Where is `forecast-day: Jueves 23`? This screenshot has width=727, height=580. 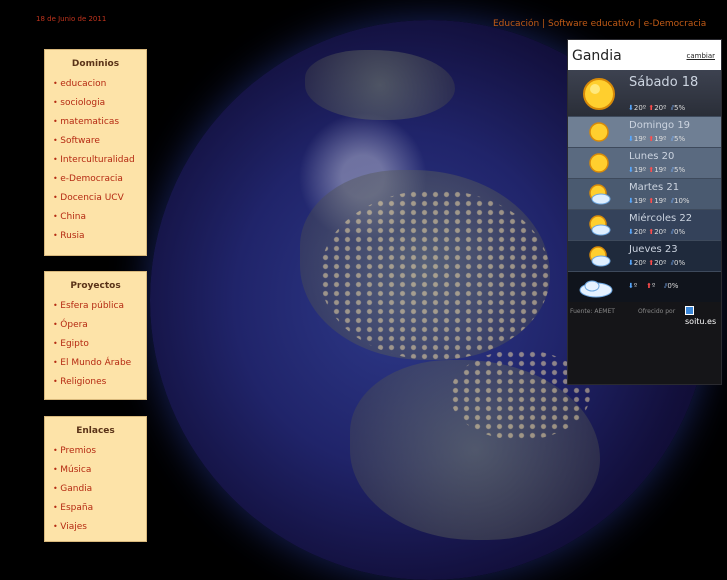
forecast-day: Jueves 23 is located at coordinates (653, 249).